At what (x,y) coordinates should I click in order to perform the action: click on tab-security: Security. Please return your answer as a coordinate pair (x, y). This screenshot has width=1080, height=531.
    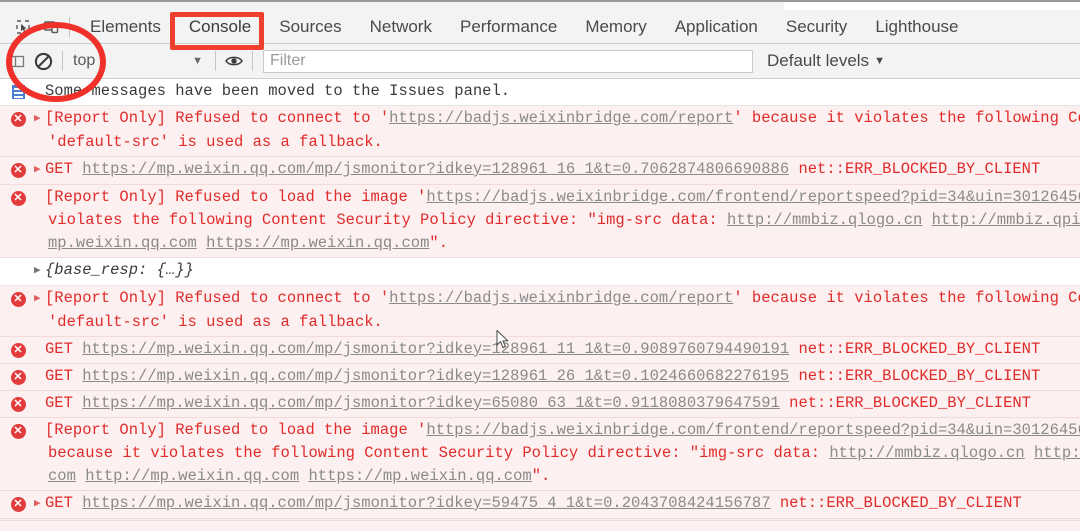
    Looking at the image, I should click on (816, 27).